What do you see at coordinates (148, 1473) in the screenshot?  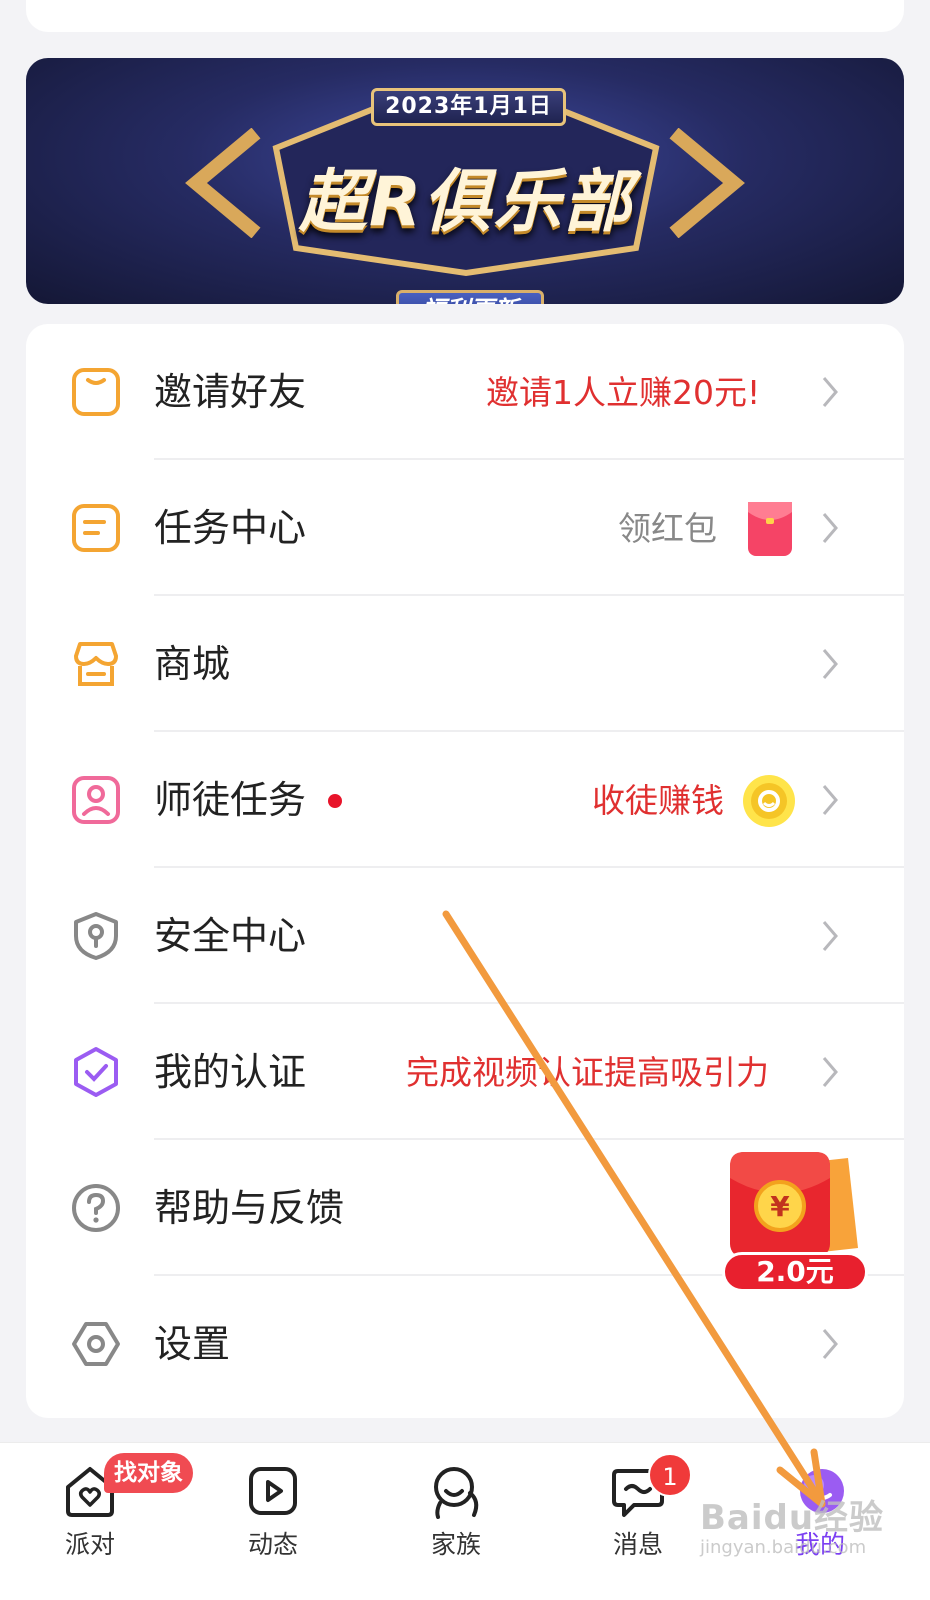 I see `tab-badge-find-partner: 找对象` at bounding box center [148, 1473].